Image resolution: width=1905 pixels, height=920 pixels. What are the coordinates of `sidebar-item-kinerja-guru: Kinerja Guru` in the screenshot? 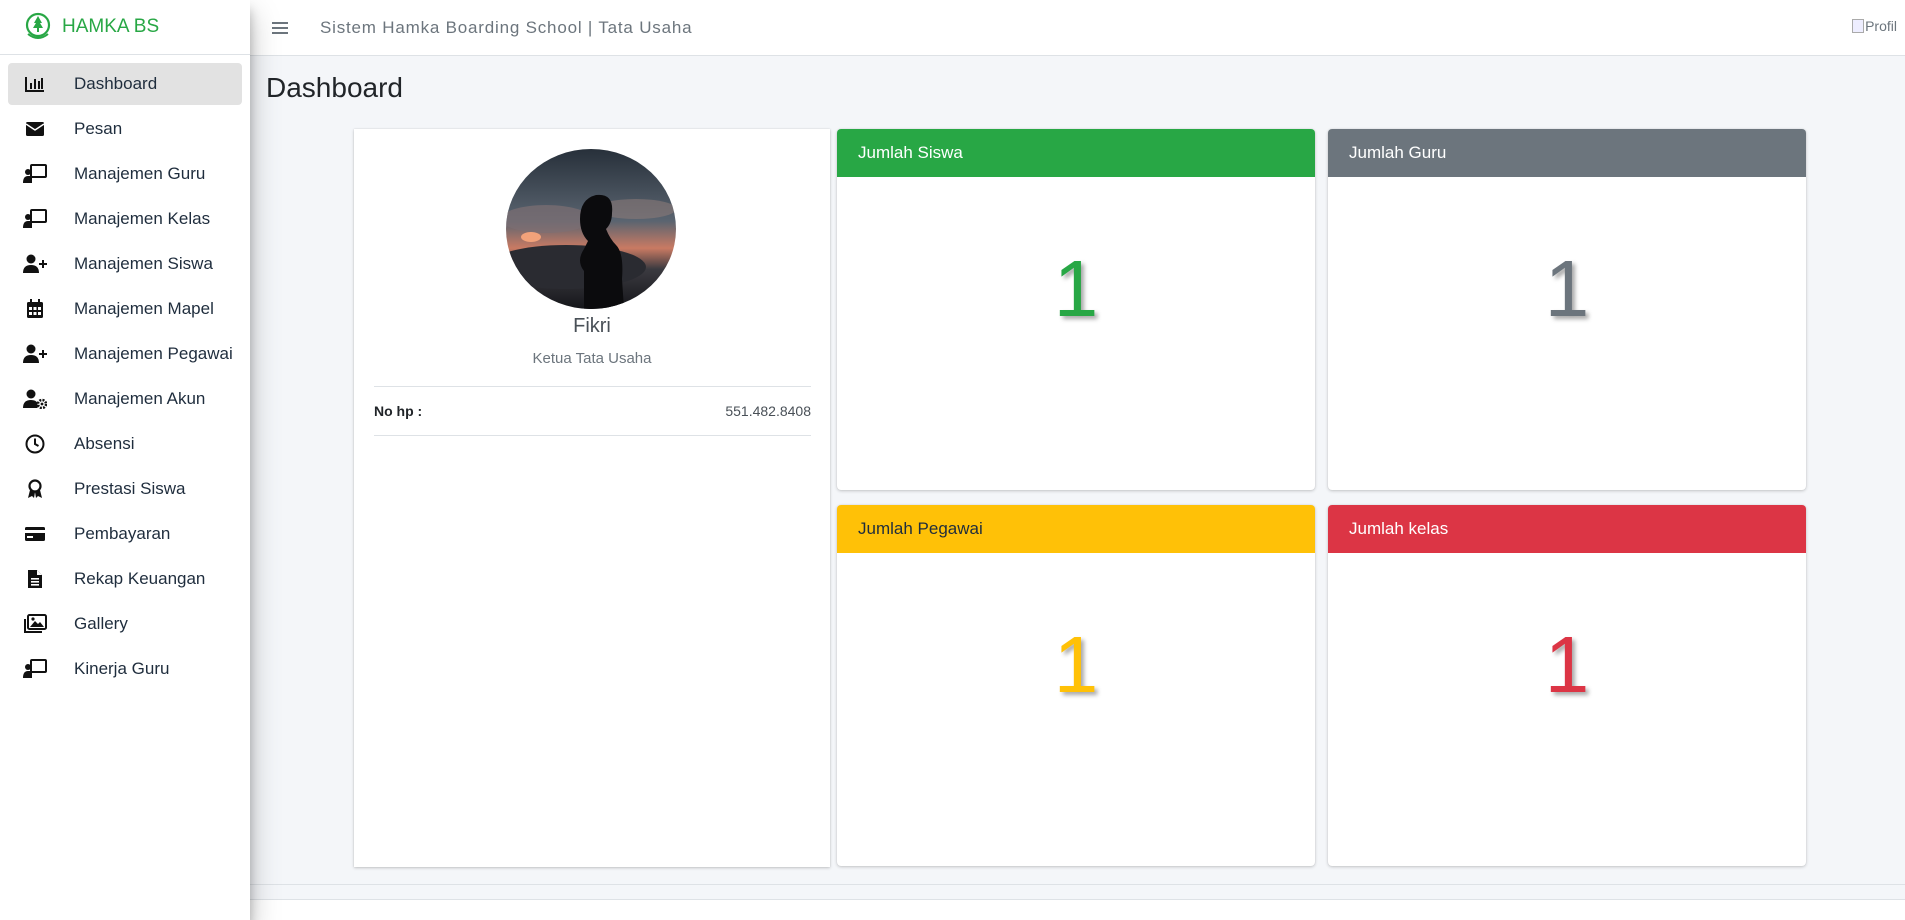 It's located at (125, 669).